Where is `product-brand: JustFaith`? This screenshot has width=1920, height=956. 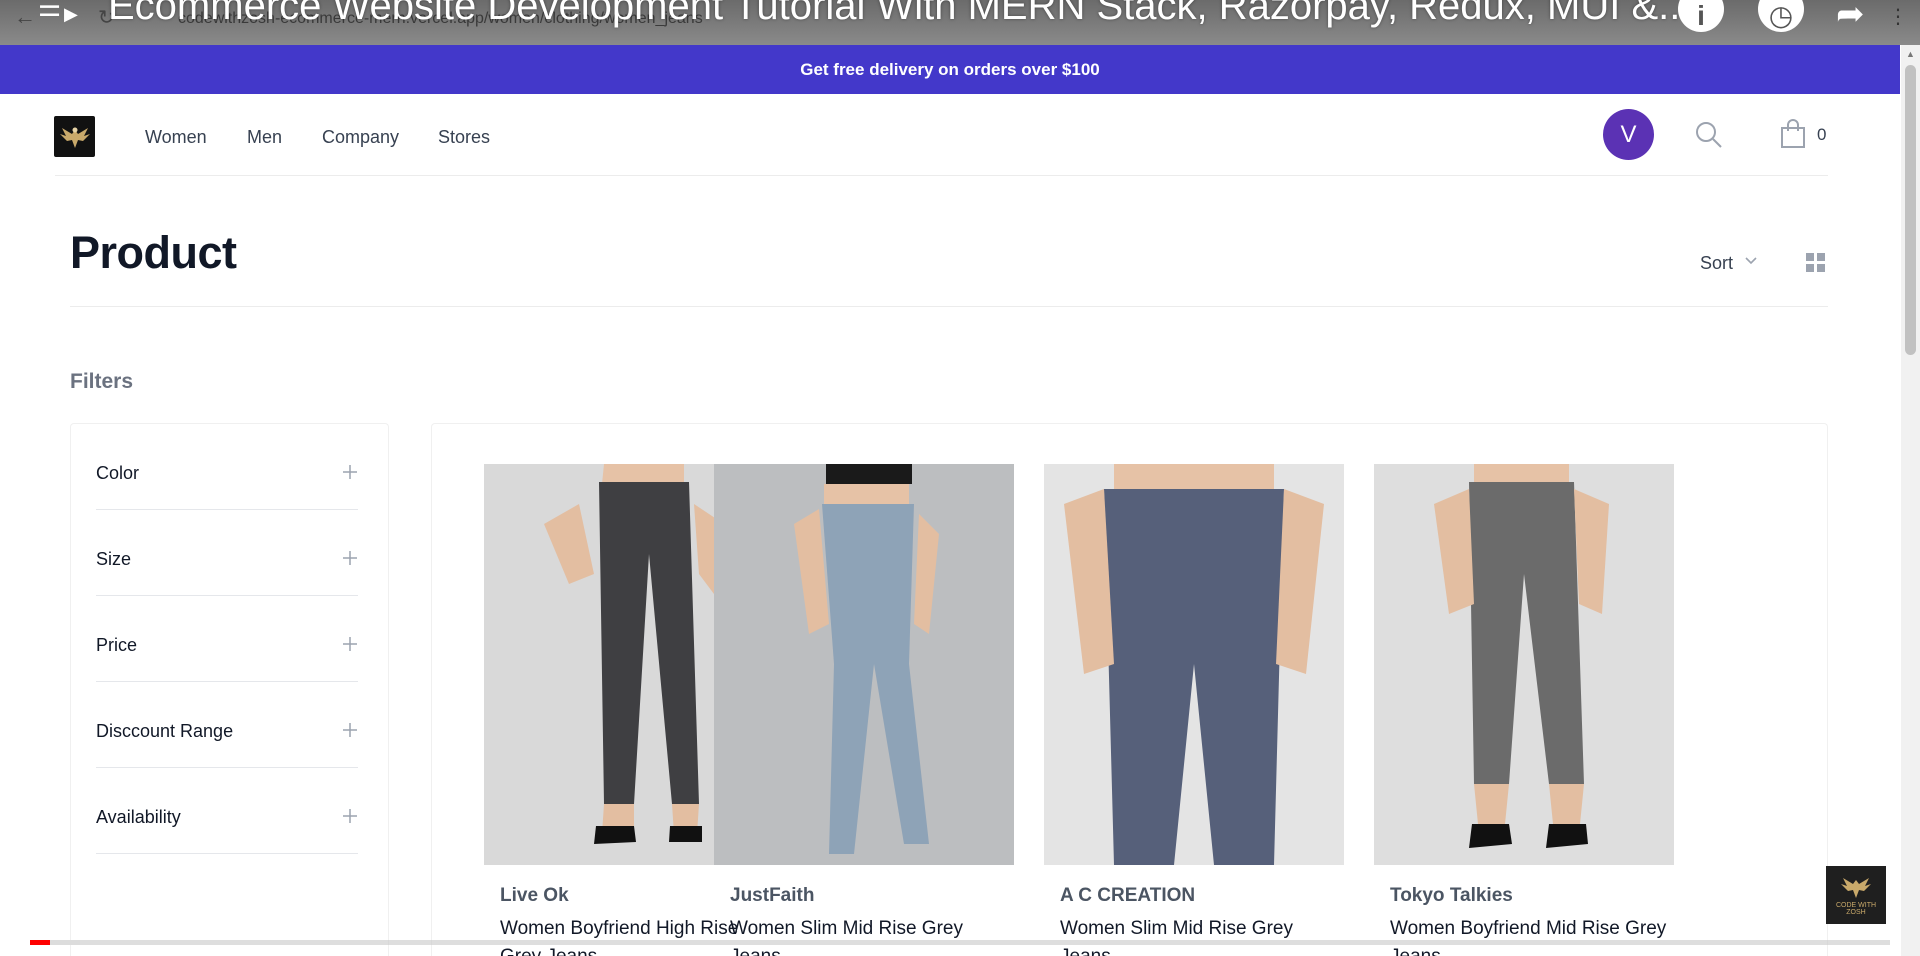 product-brand: JustFaith is located at coordinates (772, 895).